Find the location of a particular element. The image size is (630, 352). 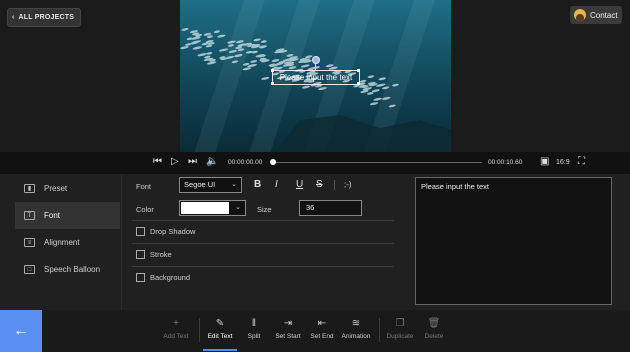

font-label: Font is located at coordinates (144, 186).